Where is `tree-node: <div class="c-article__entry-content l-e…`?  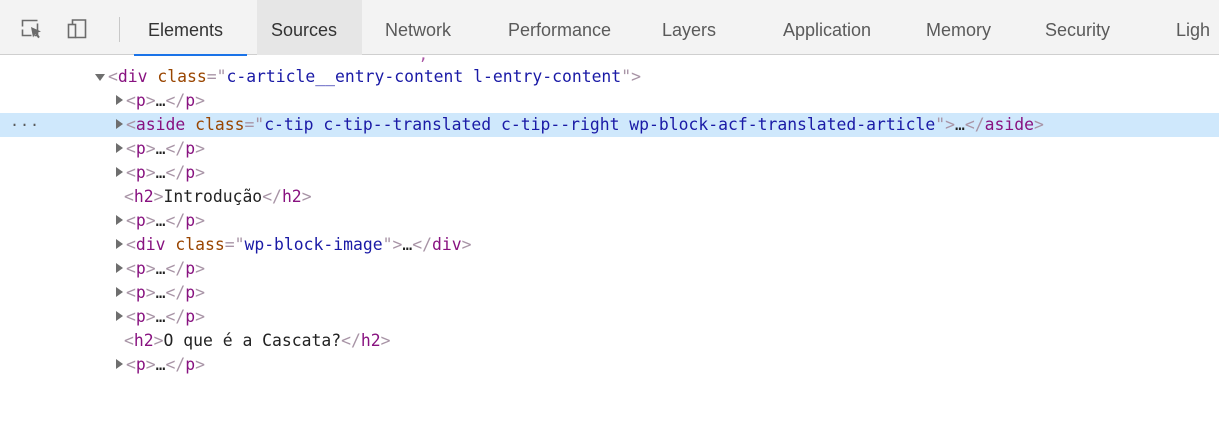 tree-node: <div class="c-article__entry-content l-e… is located at coordinates (368, 77).